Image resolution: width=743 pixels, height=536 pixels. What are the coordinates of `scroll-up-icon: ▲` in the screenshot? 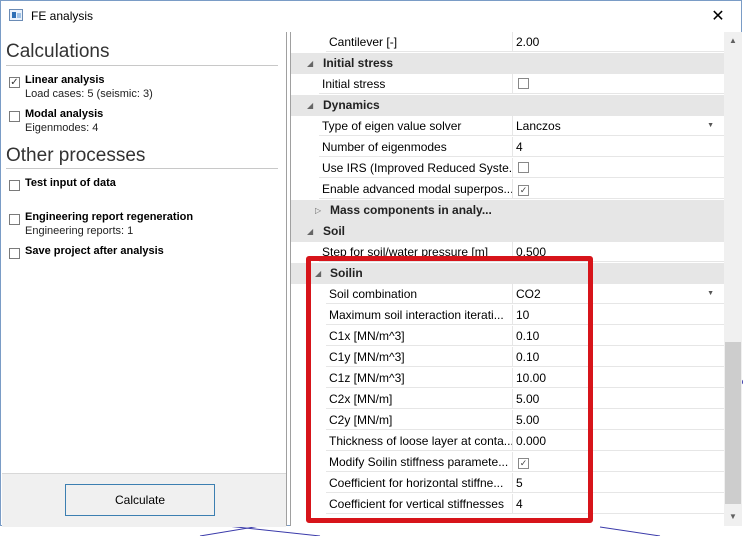 It's located at (733, 41).